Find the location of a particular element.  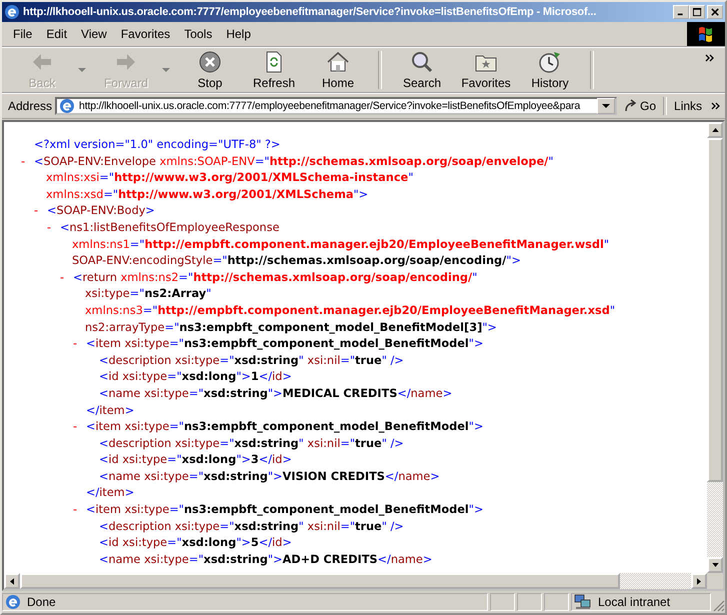

xml-line: <?xml version="1.0" encoding="UTF-8" ?> is located at coordinates (157, 145).